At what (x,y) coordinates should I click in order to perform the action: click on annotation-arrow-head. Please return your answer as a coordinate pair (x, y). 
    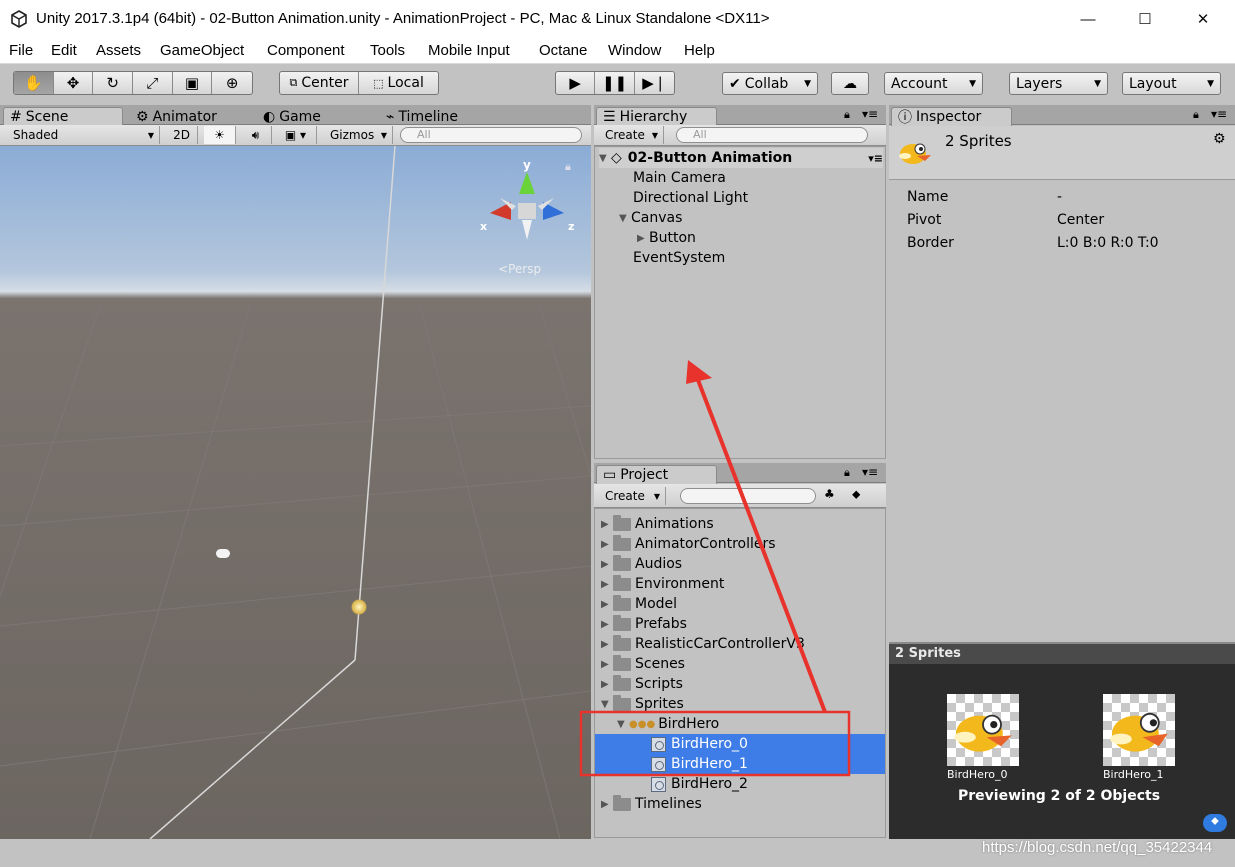
    Looking at the image, I should click on (699, 372).